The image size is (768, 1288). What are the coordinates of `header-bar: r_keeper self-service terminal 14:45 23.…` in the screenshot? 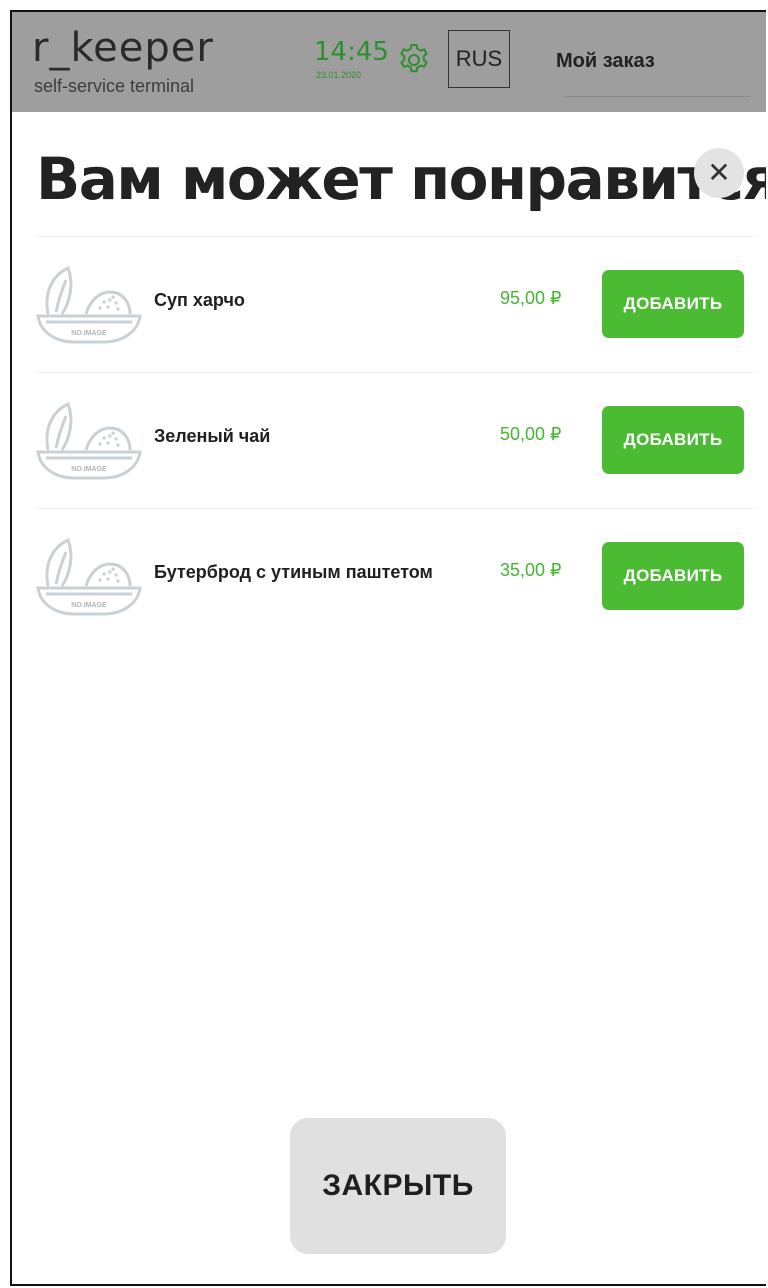 It's located at (389, 62).